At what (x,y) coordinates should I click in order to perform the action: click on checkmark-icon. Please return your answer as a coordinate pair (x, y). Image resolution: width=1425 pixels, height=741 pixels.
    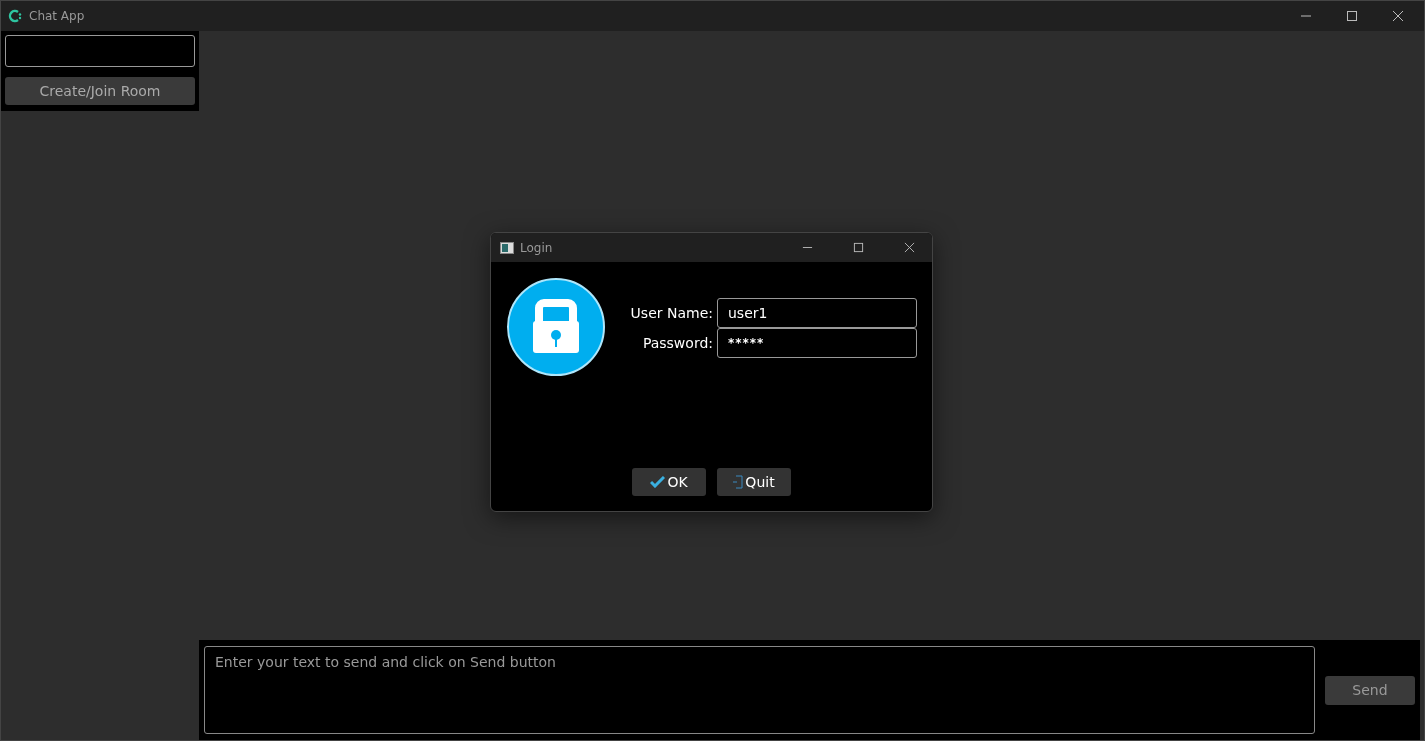
    Looking at the image, I should click on (658, 482).